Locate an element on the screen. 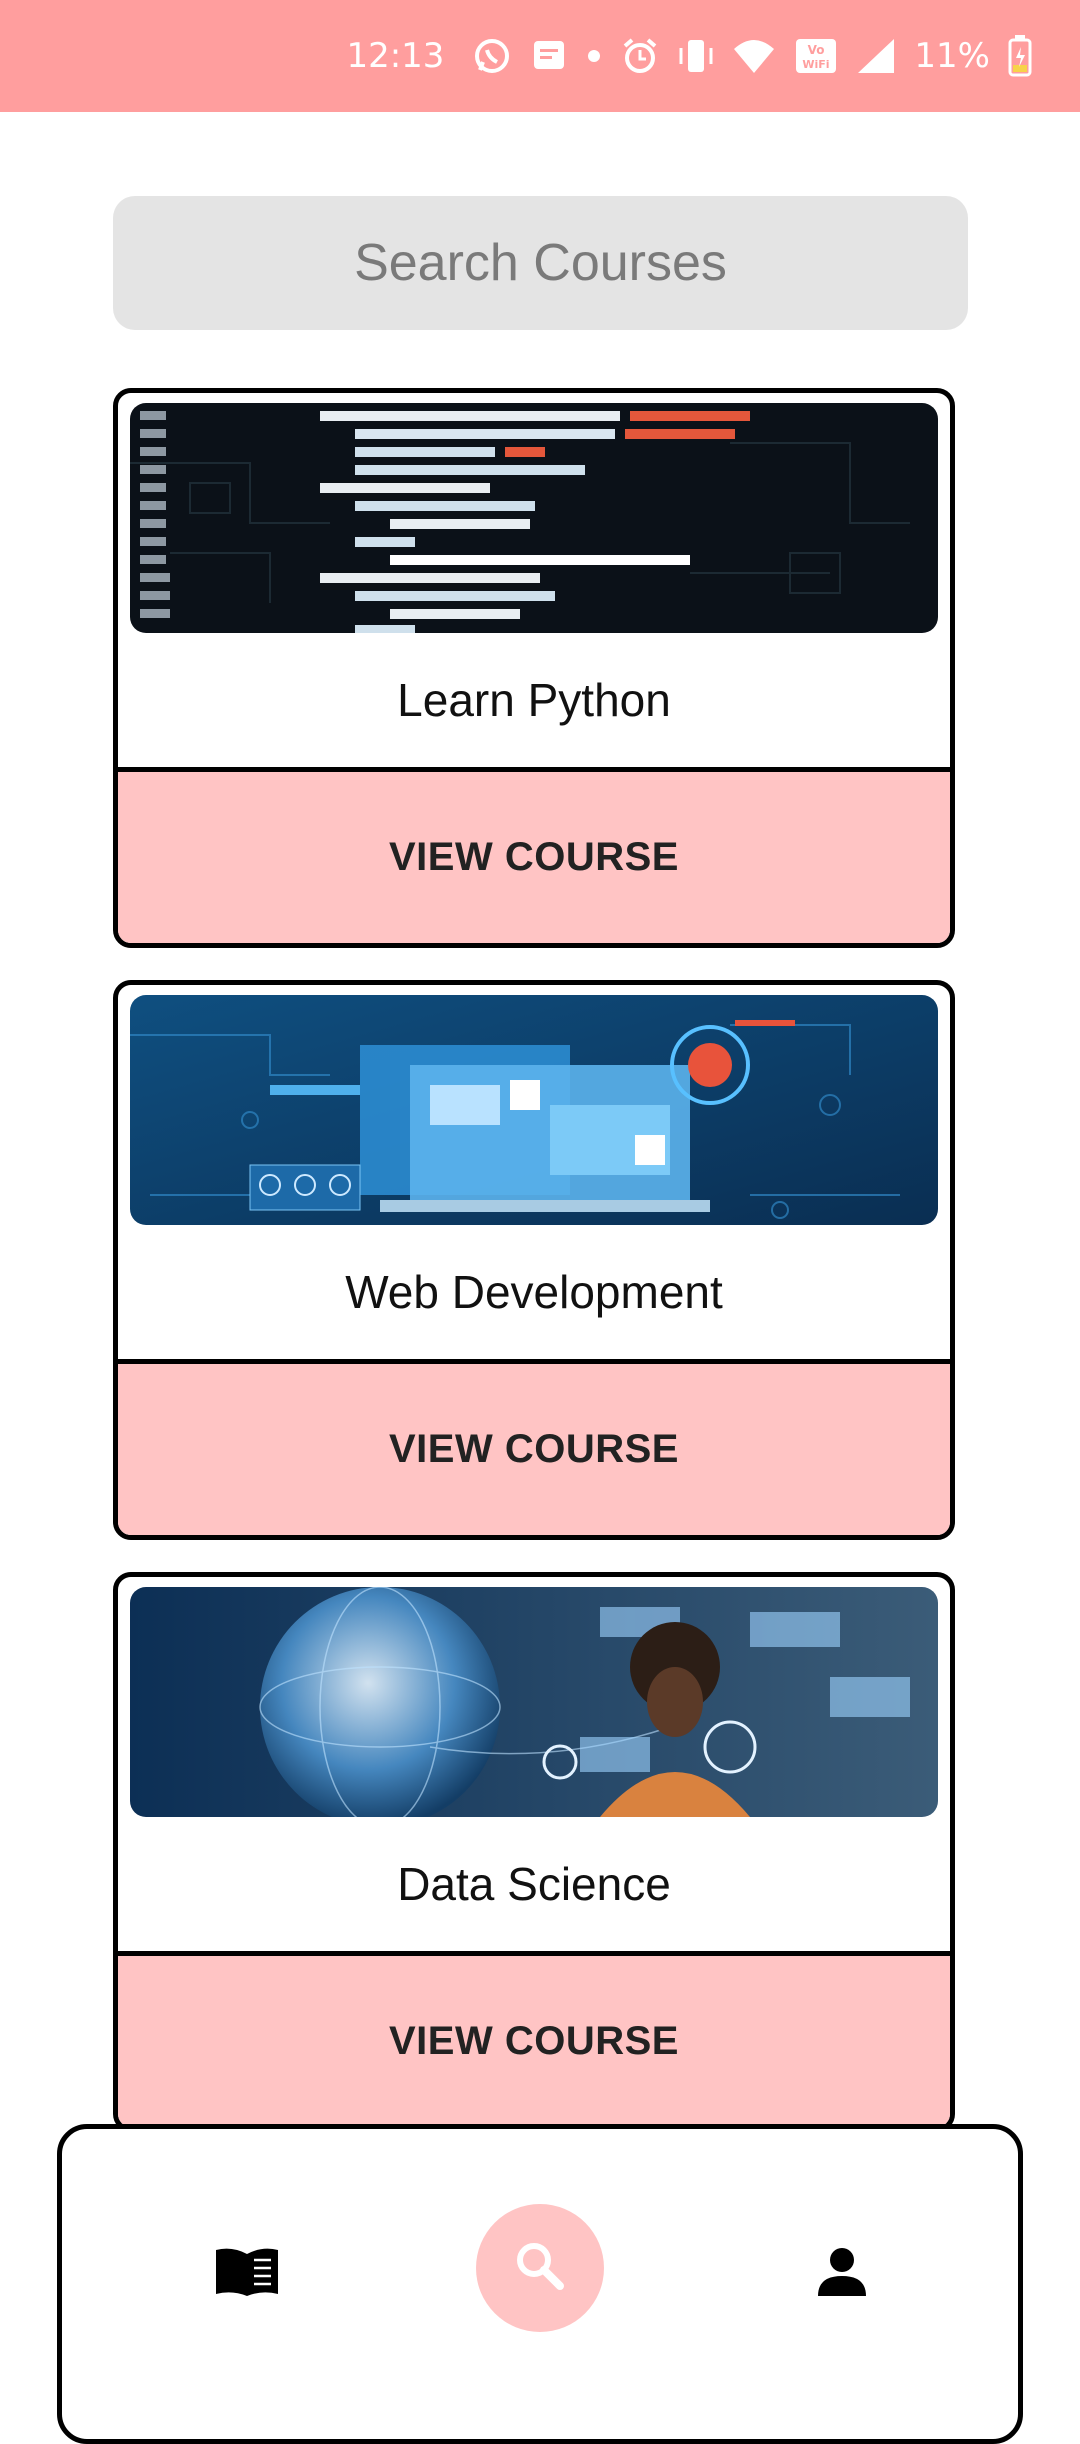 The width and height of the screenshot is (1080, 2444). book-icon is located at coordinates (247, 2274).